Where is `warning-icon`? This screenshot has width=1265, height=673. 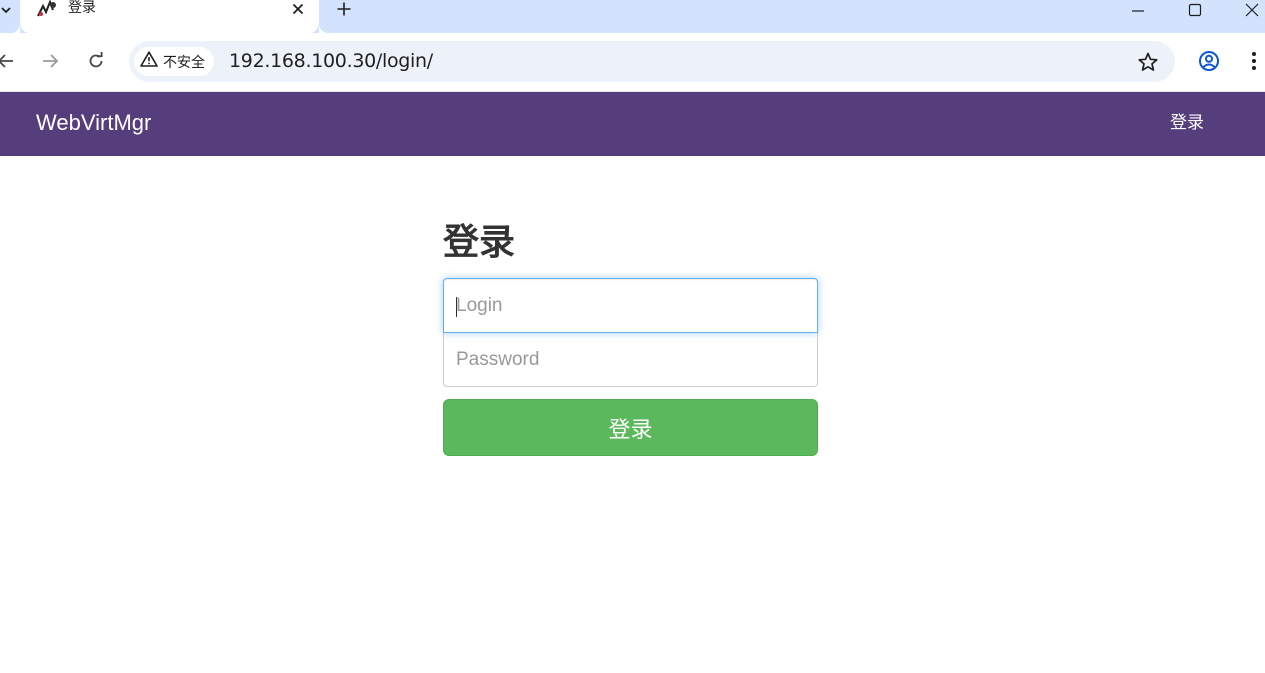
warning-icon is located at coordinates (149, 61).